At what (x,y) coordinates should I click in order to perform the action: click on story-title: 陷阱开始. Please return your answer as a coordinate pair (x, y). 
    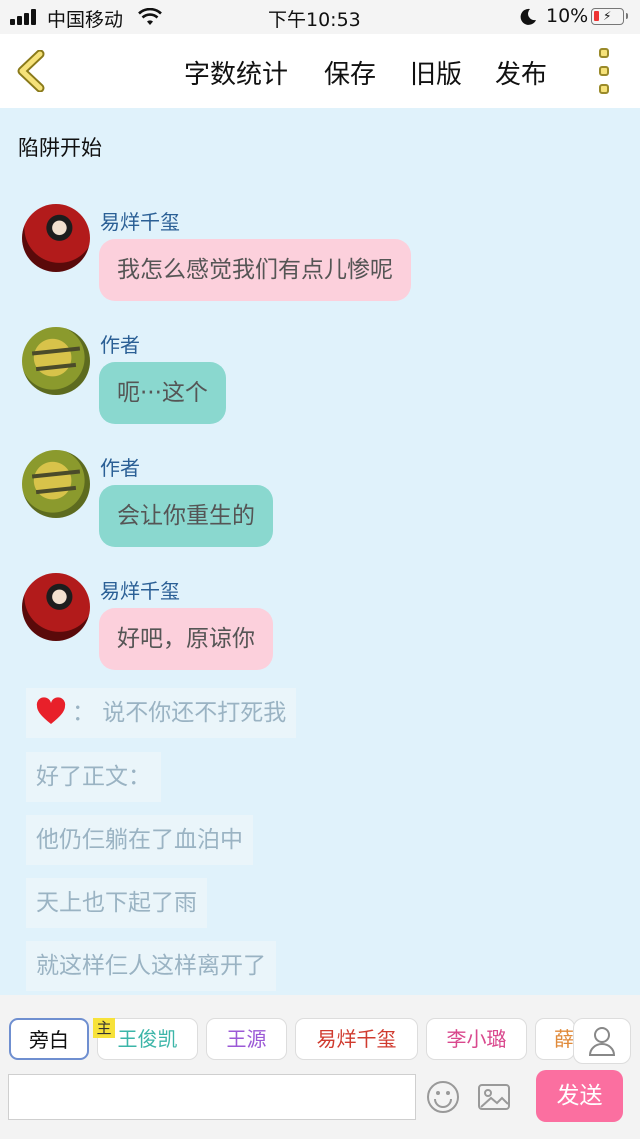
    Looking at the image, I should click on (60, 148).